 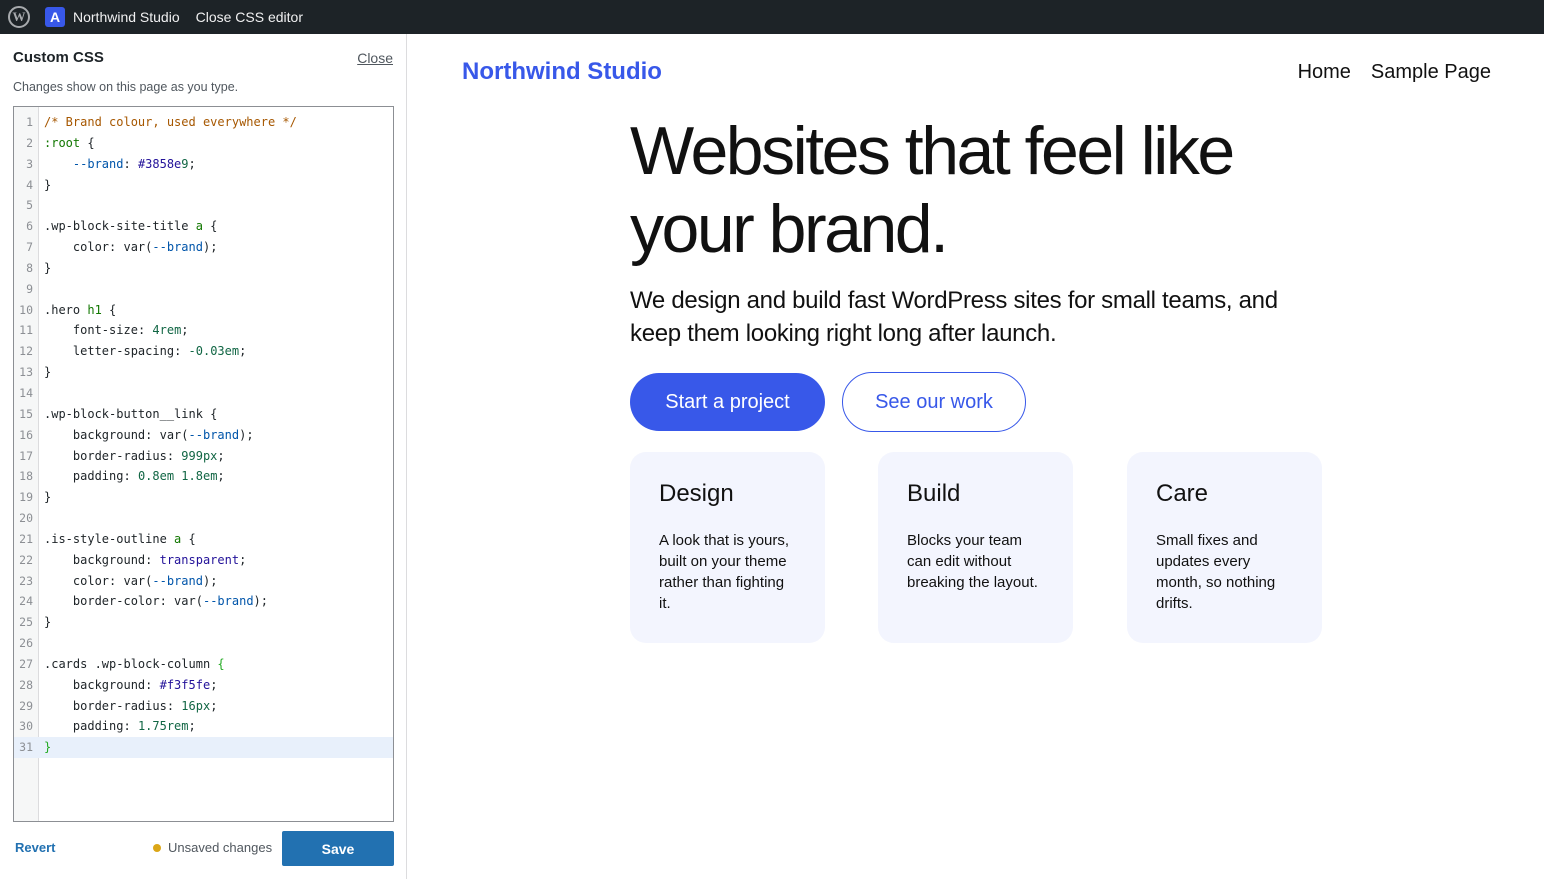 I want to click on panel-hint: Changes show on this page as you type., so click(x=126, y=87).